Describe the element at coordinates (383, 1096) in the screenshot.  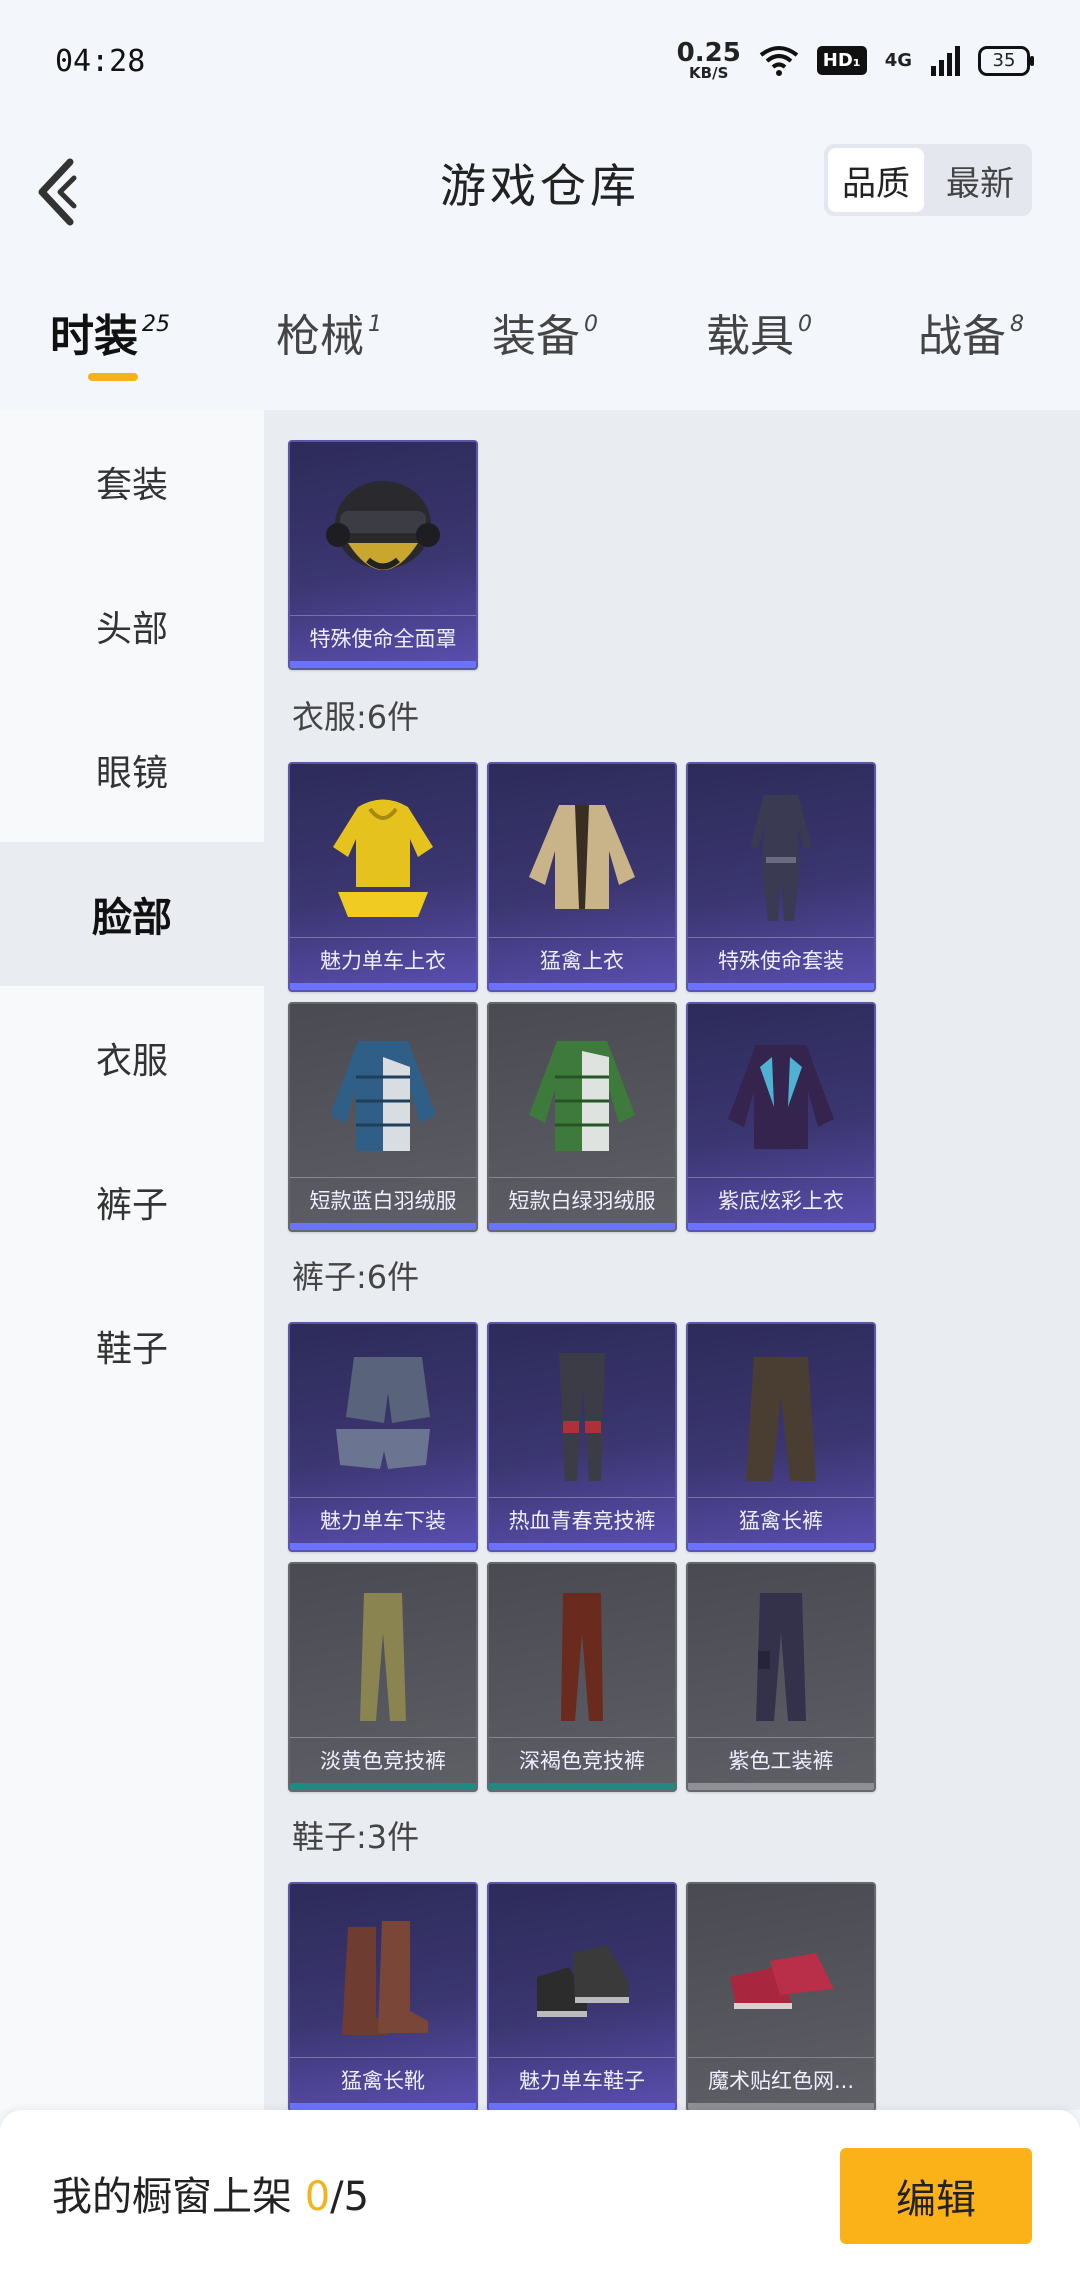
I see `down-jacket-icon` at that location.